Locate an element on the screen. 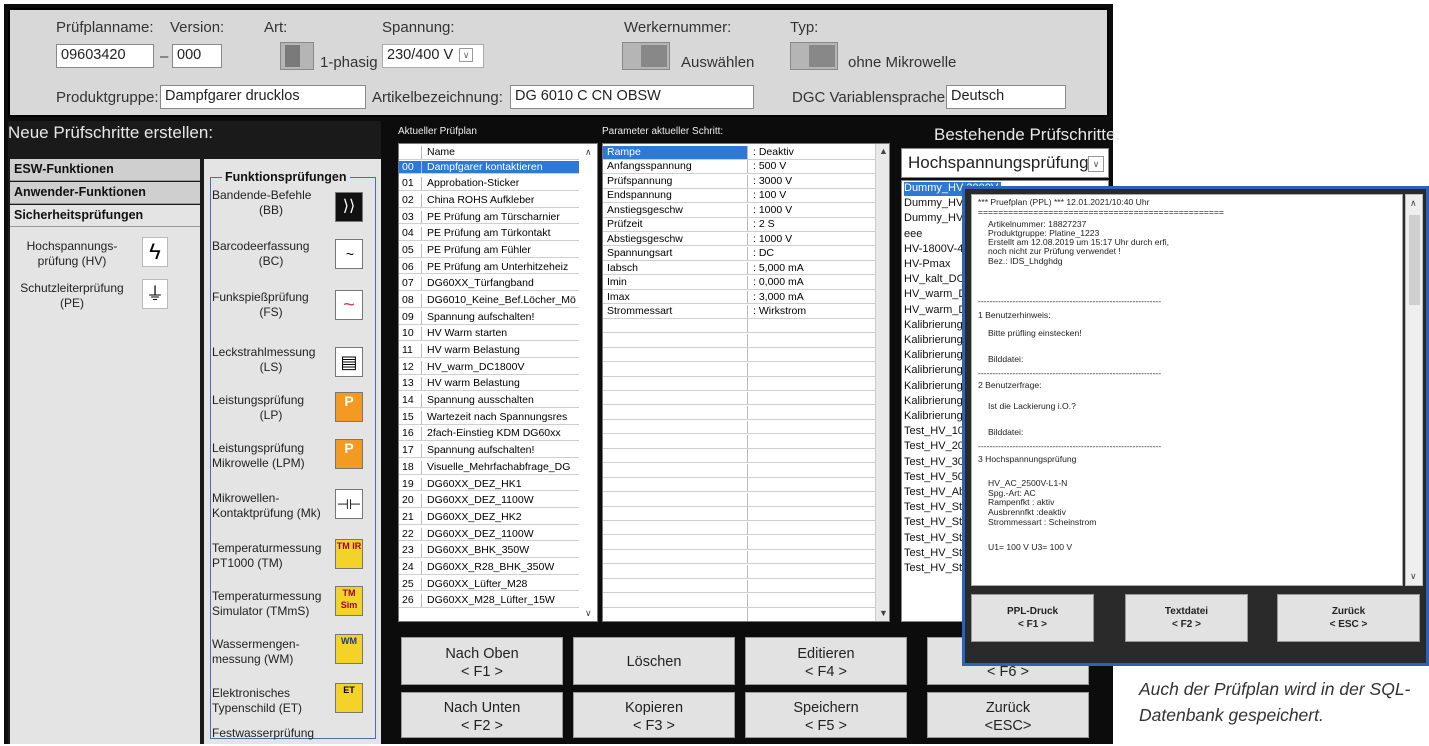 The height and width of the screenshot is (746, 1429). function-item-bc: Barcodeerfassung (BC) is located at coordinates (271, 254).